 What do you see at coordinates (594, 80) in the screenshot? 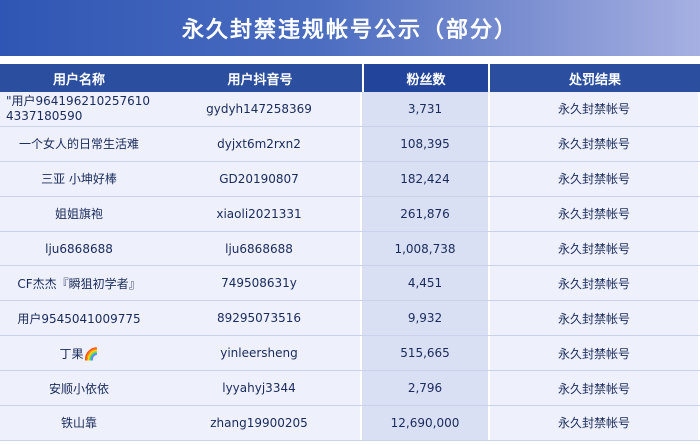
I see `header-result: 处罚结果` at bounding box center [594, 80].